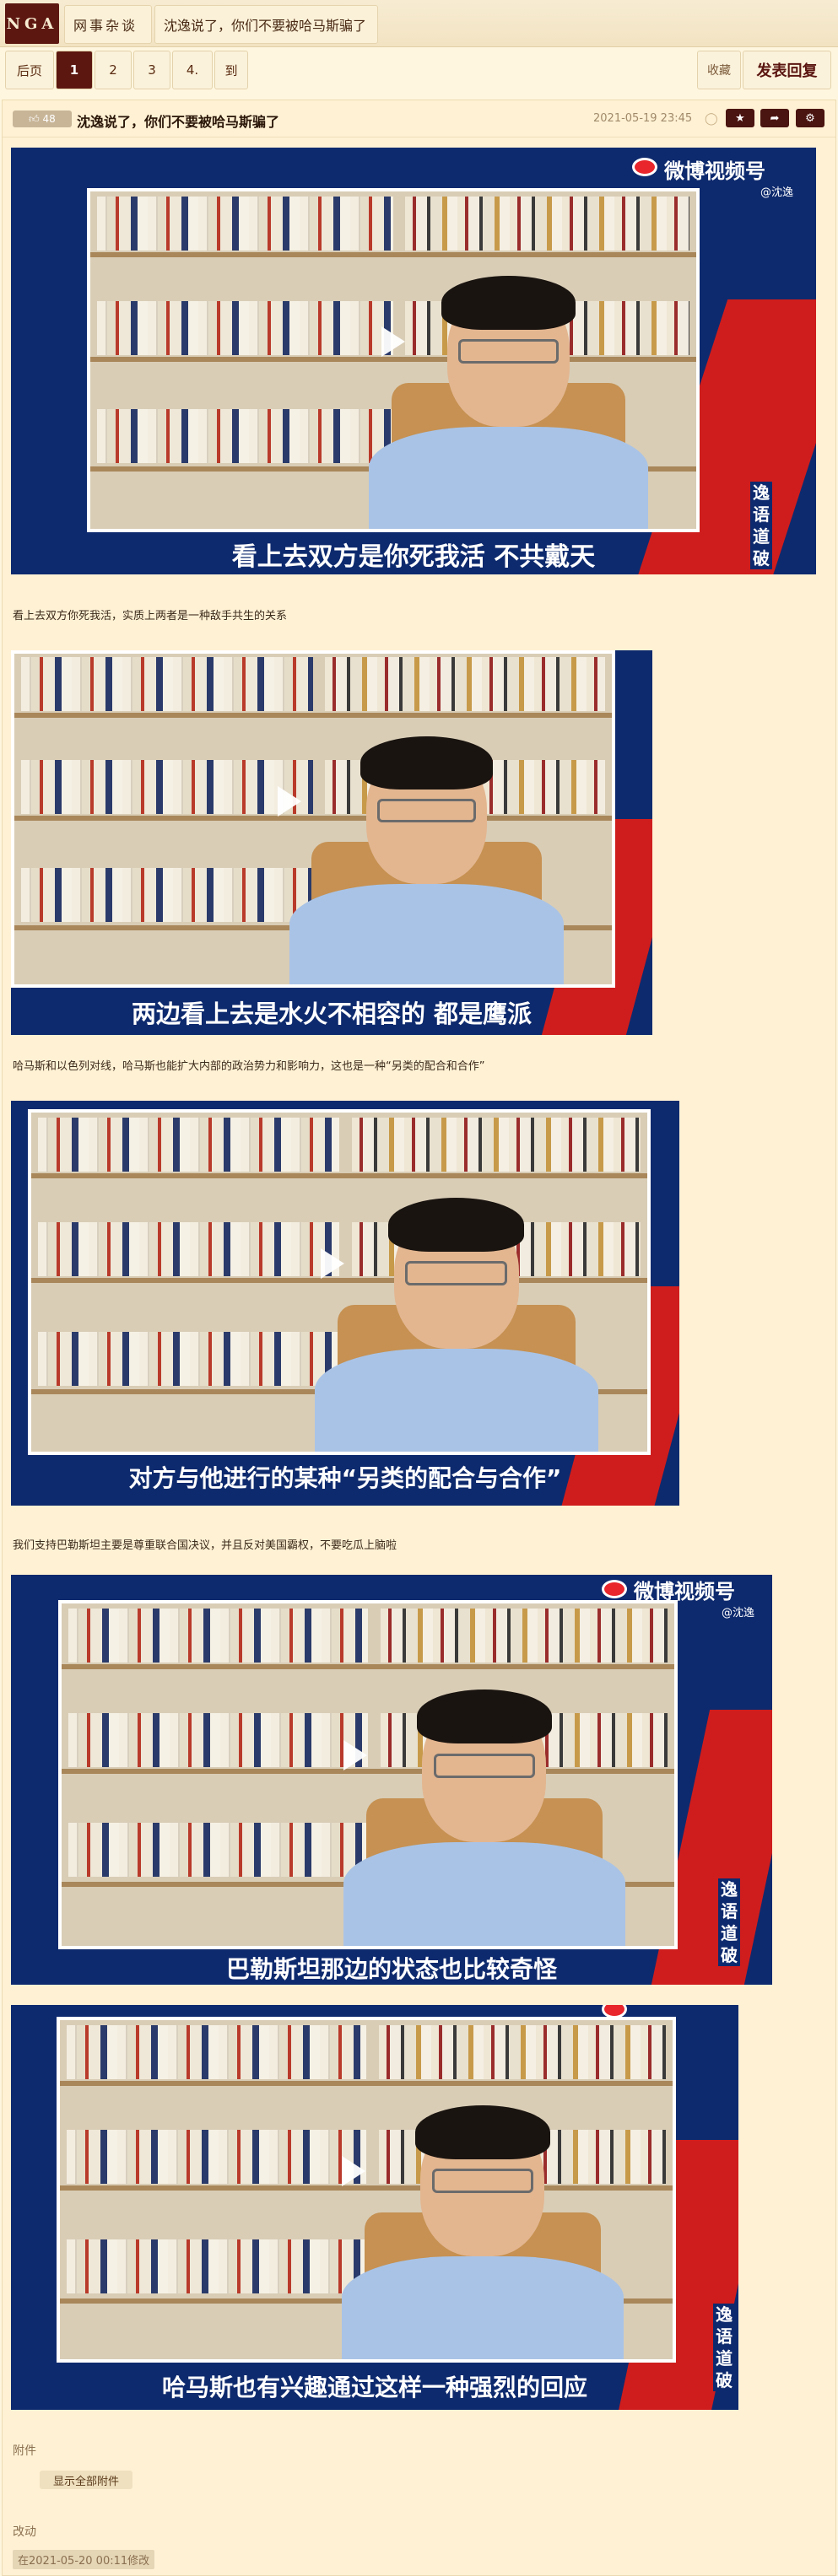 The image size is (838, 2576). What do you see at coordinates (740, 118) in the screenshot?
I see `star-icon: ★` at bounding box center [740, 118].